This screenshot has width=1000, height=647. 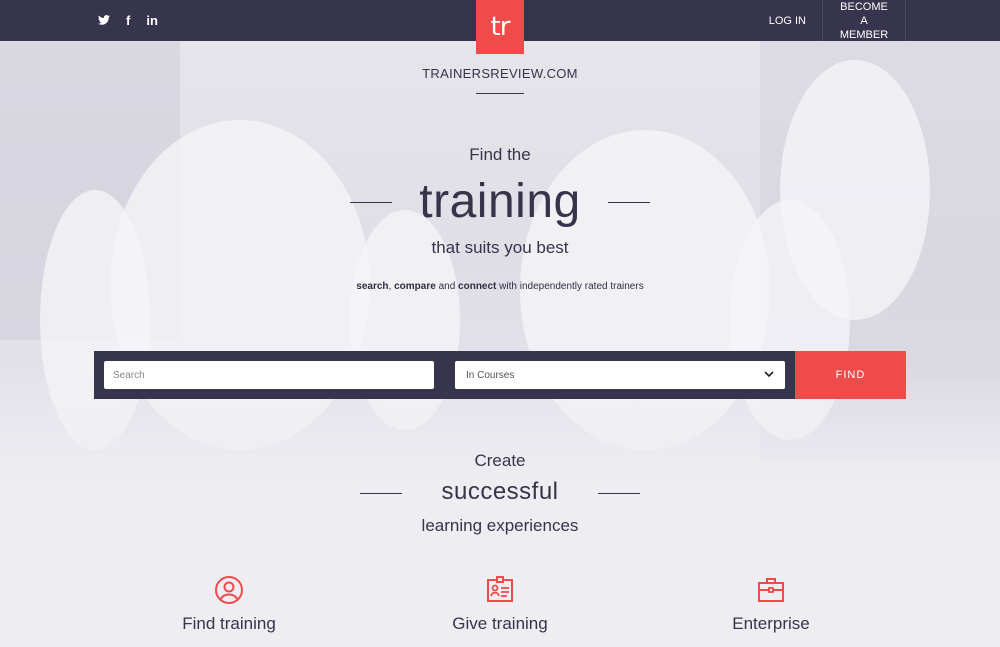 I want to click on create-divider-right, so click(x=619, y=493).